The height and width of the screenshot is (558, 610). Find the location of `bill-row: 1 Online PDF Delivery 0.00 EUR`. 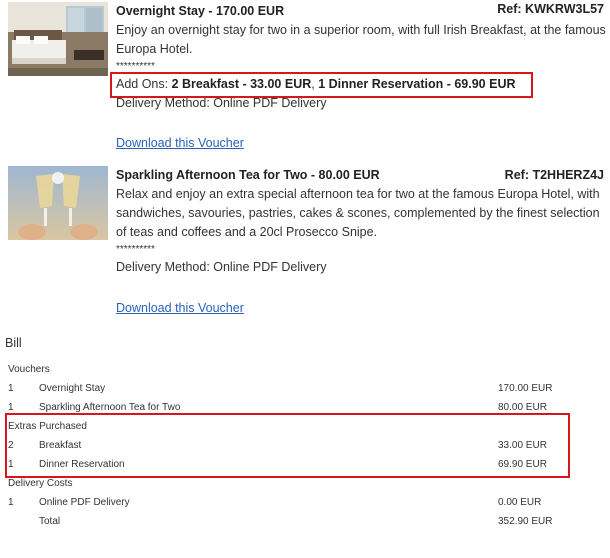

bill-row: 1 Online PDF Delivery 0.00 EUR is located at coordinates (288, 502).